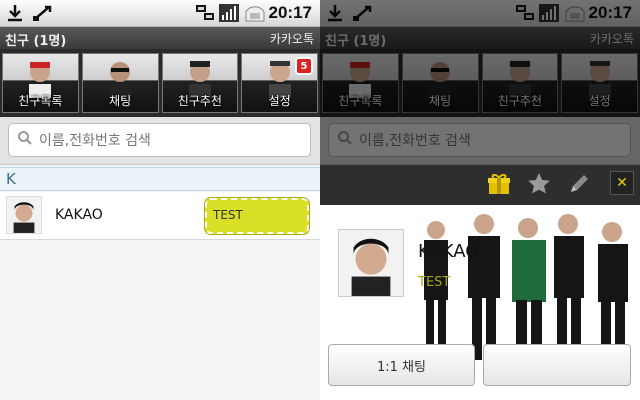 This screenshot has height=400, width=640. I want to click on friend-name: KAKAO, so click(79, 215).